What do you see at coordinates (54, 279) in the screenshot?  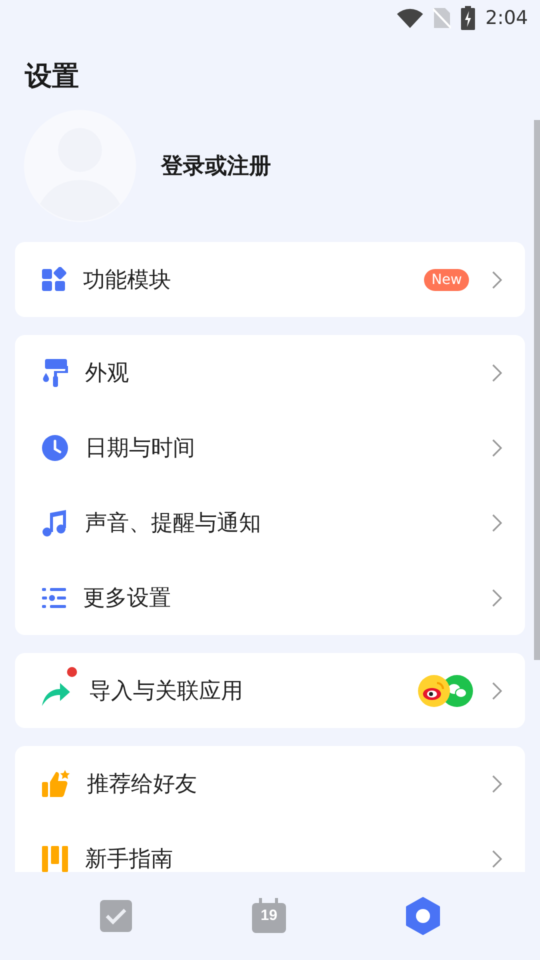 I see `grid-icon` at bounding box center [54, 279].